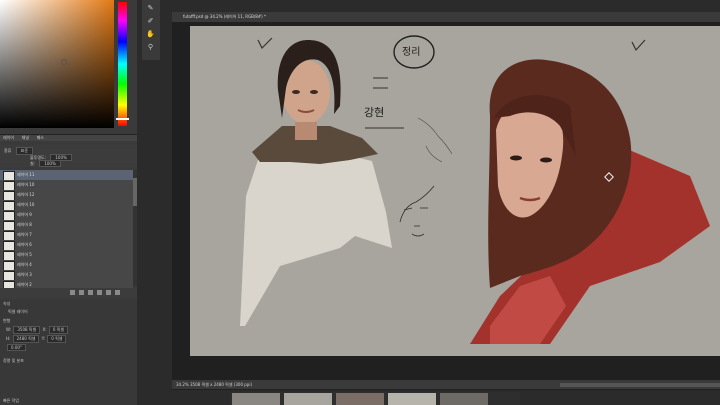  Describe the element at coordinates (50, 163) in the screenshot. I see `fill-input: 100%` at that location.